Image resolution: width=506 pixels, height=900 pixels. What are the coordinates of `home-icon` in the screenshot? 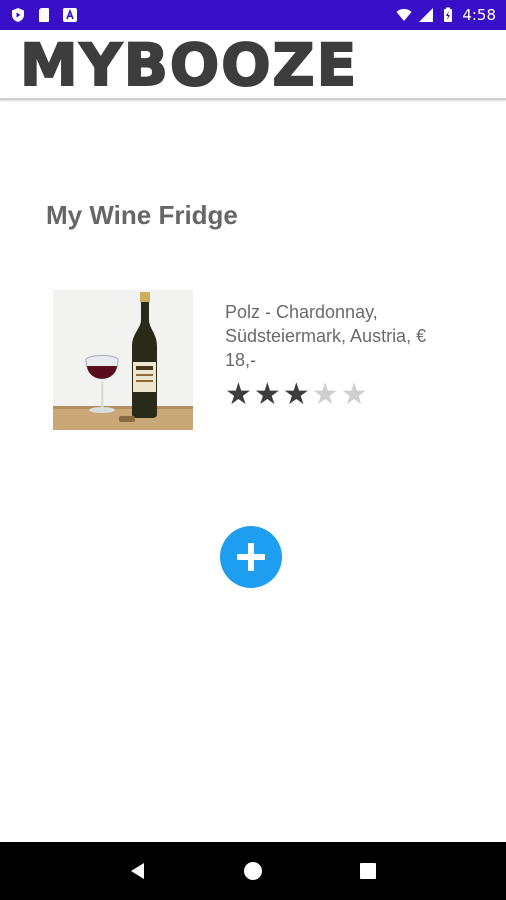 It's located at (252, 871).